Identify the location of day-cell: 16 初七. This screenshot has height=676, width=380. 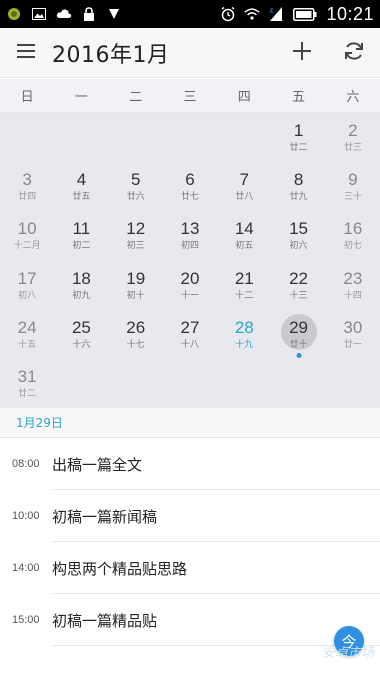
(353, 235).